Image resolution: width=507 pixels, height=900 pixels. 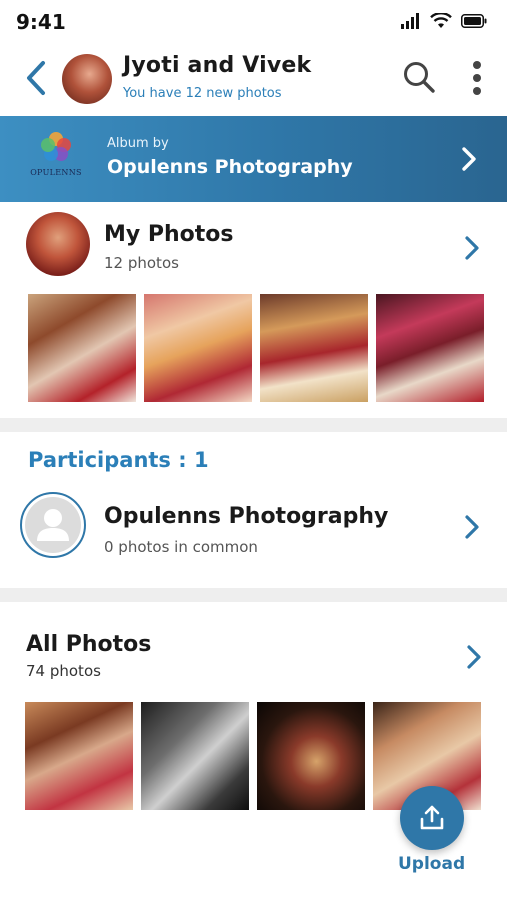 I want to click on album-title: Jyoti and Vivek, so click(x=217, y=65).